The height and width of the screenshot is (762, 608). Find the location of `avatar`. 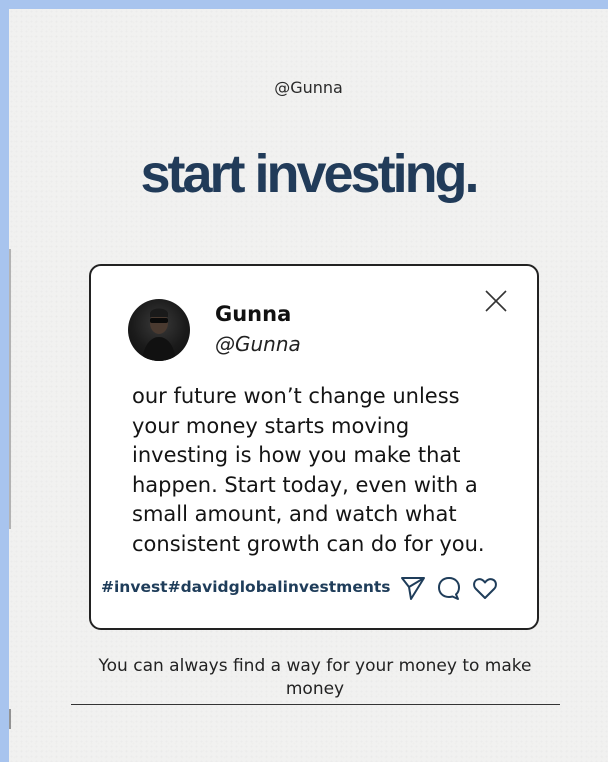

avatar is located at coordinates (159, 330).